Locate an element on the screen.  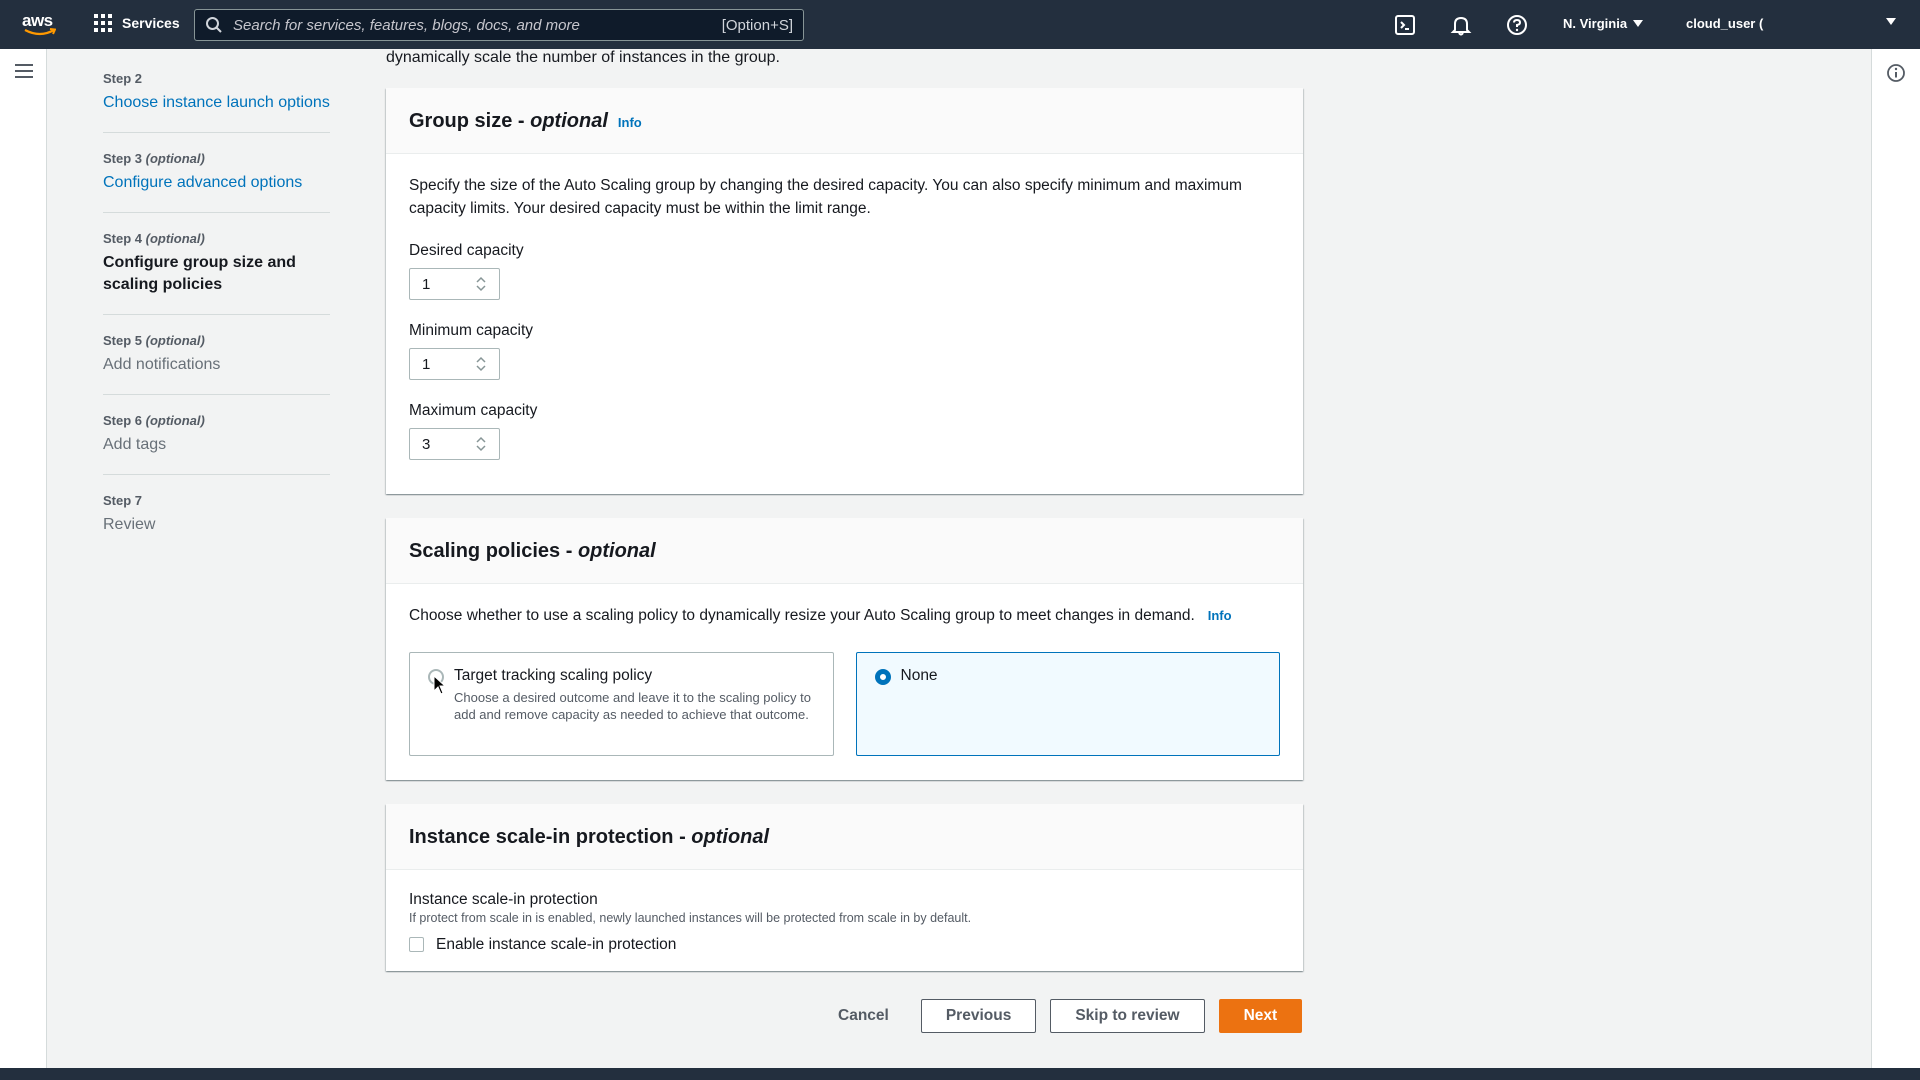
step-tags: Add tags is located at coordinates (135, 444).